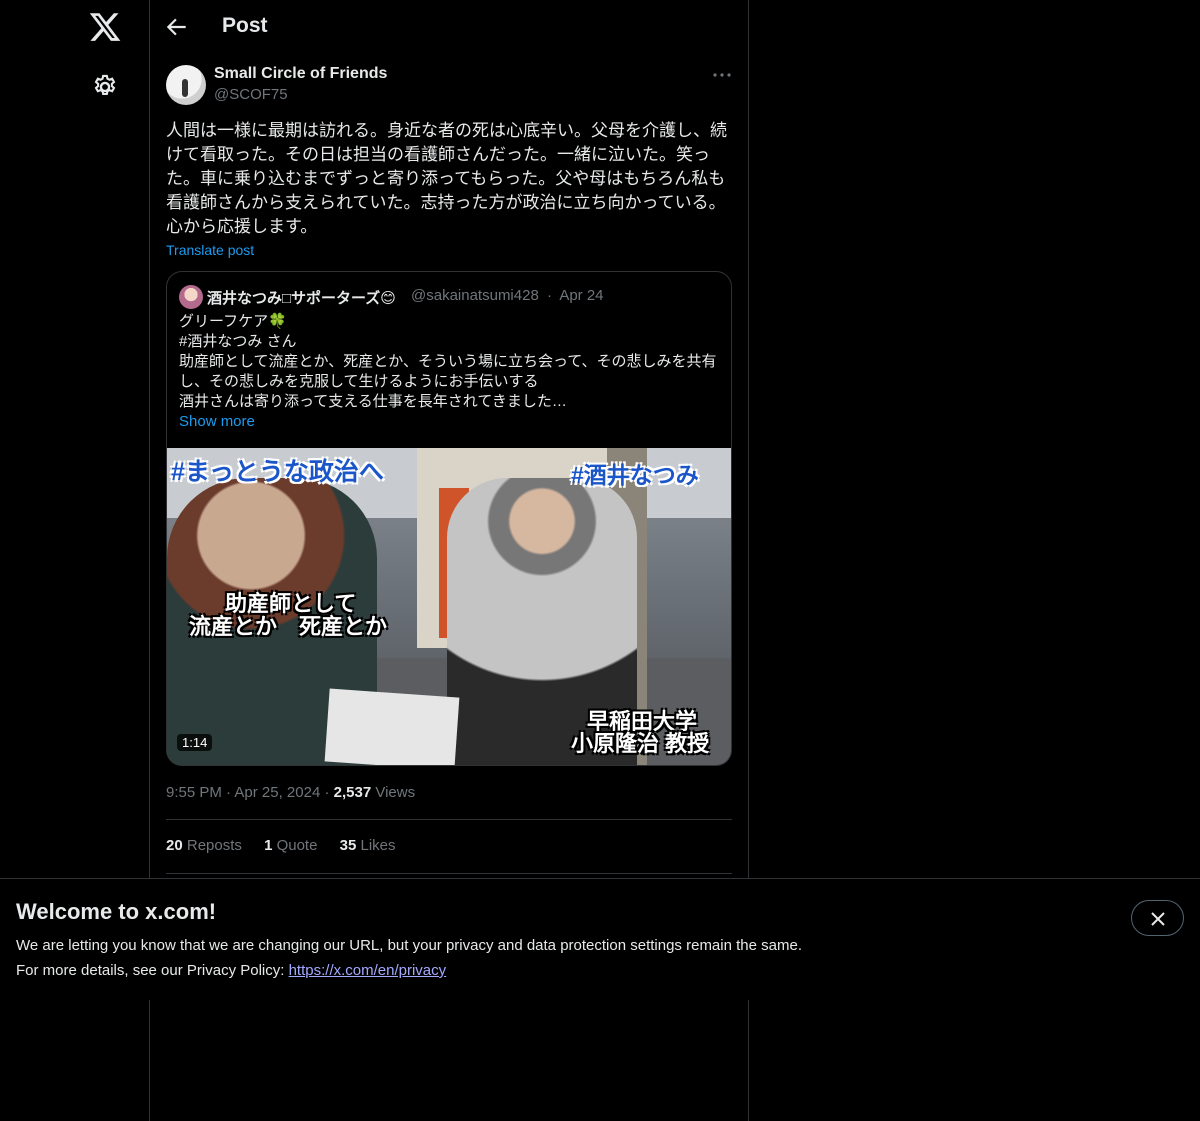  What do you see at coordinates (378, 845) in the screenshot?
I see `likes-label: Likes` at bounding box center [378, 845].